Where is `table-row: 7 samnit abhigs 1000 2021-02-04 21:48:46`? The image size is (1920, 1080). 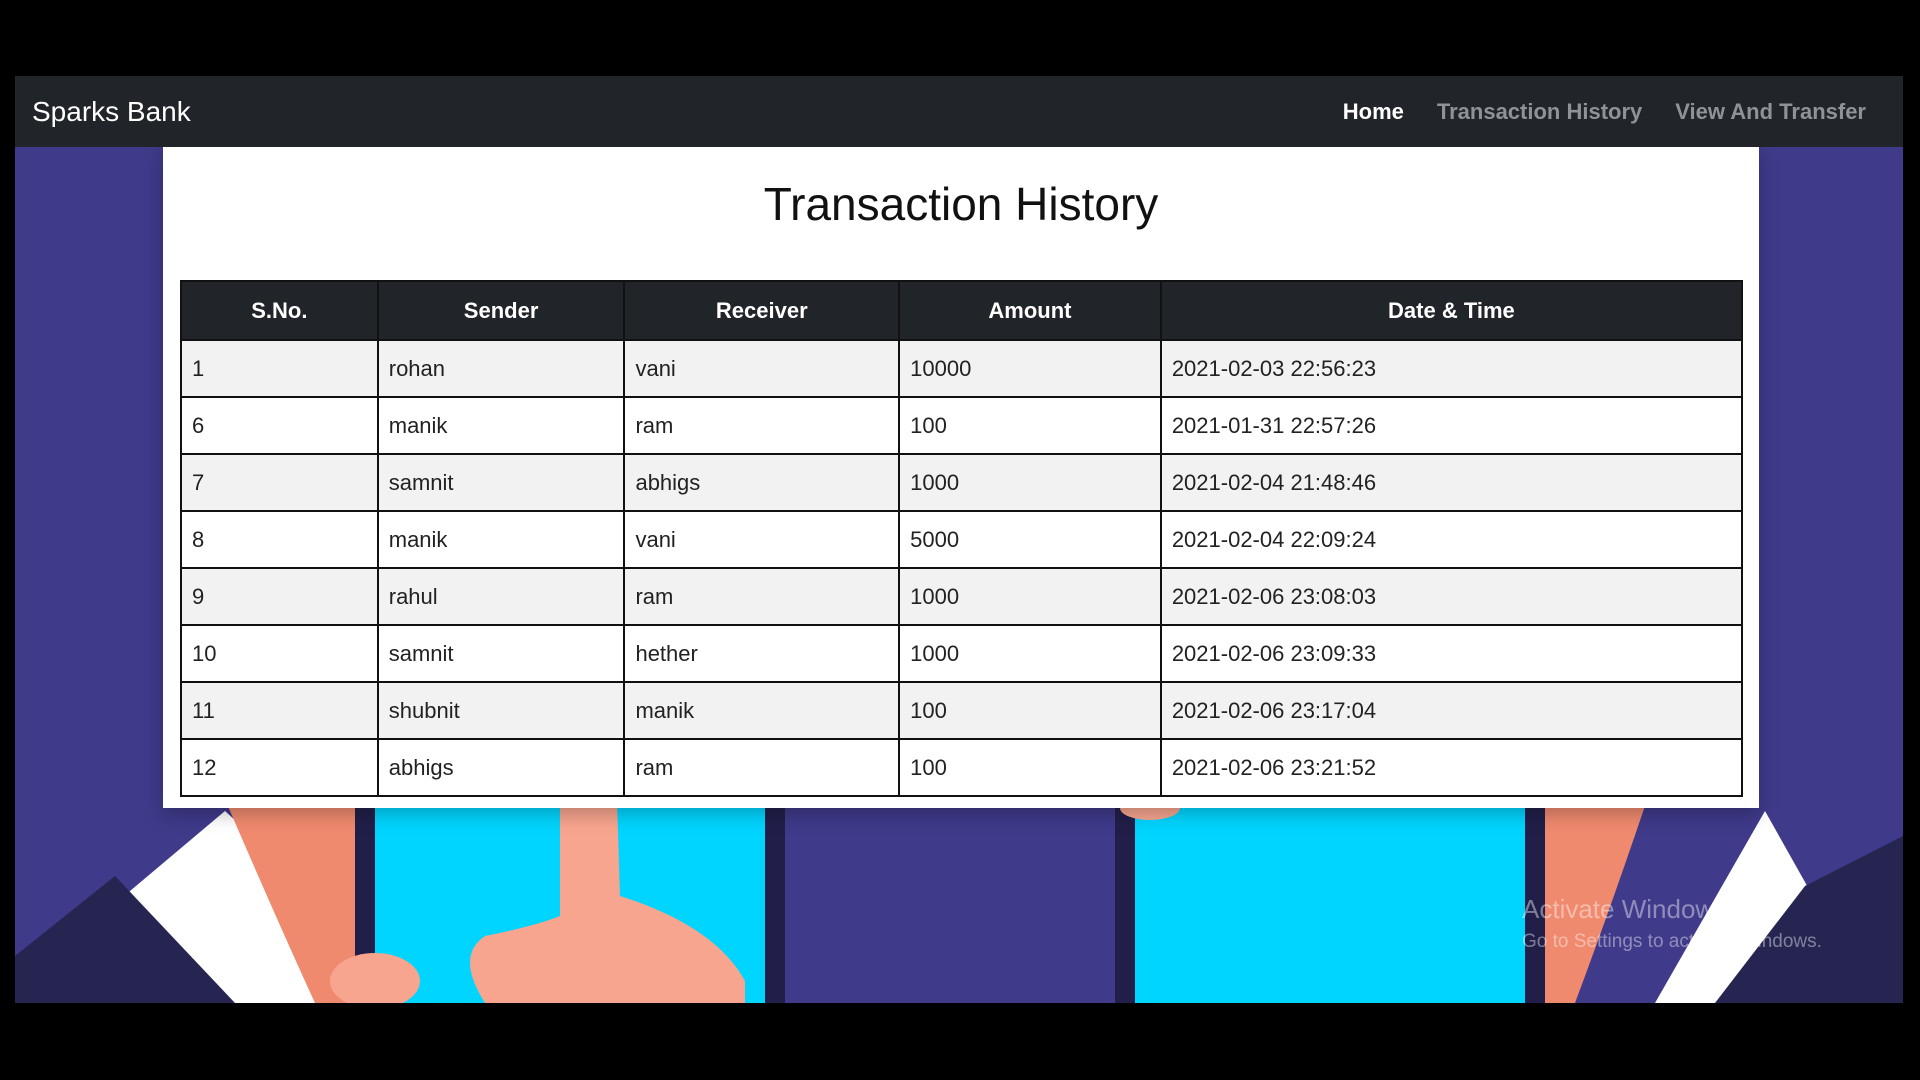 table-row: 7 samnit abhigs 1000 2021-02-04 21:48:46 is located at coordinates (962, 482).